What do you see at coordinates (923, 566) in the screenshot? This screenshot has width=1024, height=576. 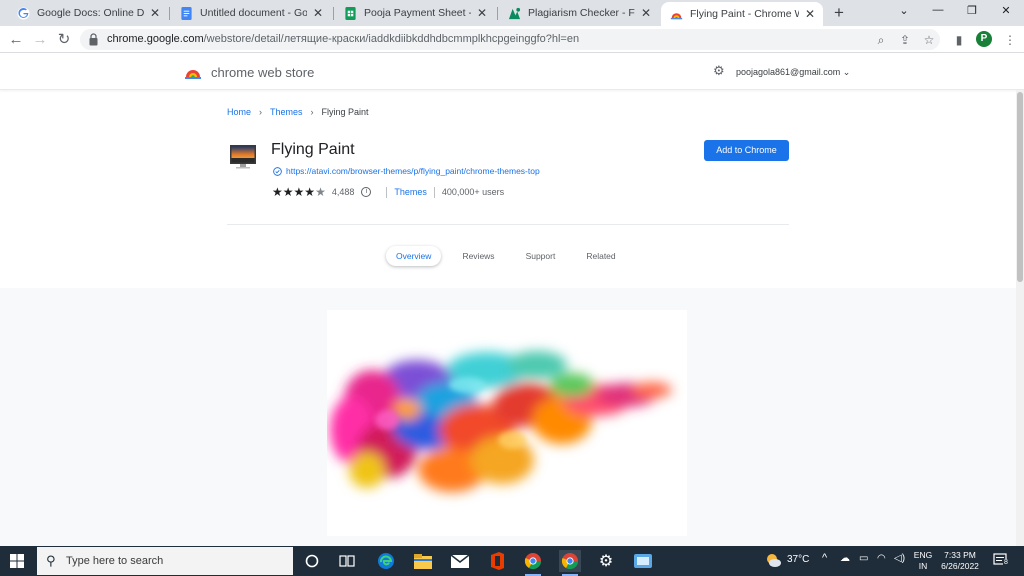 I see `region-code: IN` at bounding box center [923, 566].